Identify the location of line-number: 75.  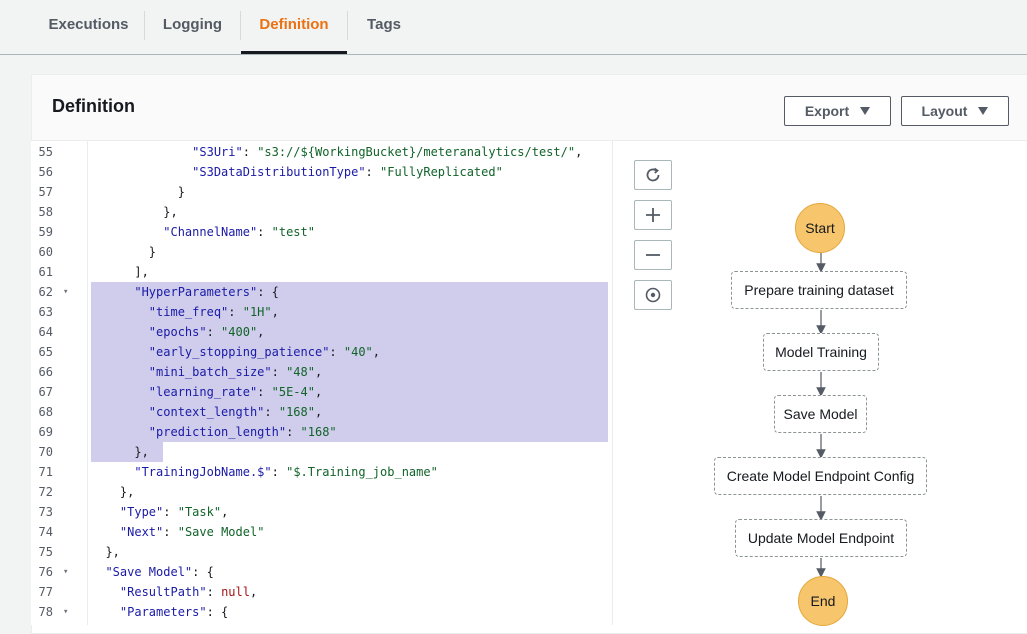
(45, 552).